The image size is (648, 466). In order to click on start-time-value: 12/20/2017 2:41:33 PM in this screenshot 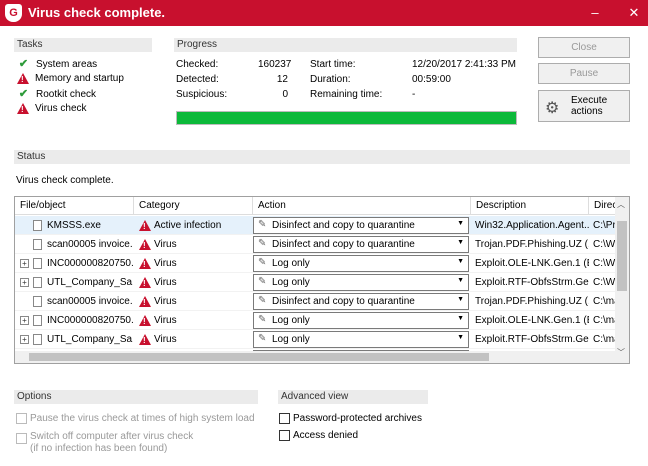, I will do `click(464, 64)`.